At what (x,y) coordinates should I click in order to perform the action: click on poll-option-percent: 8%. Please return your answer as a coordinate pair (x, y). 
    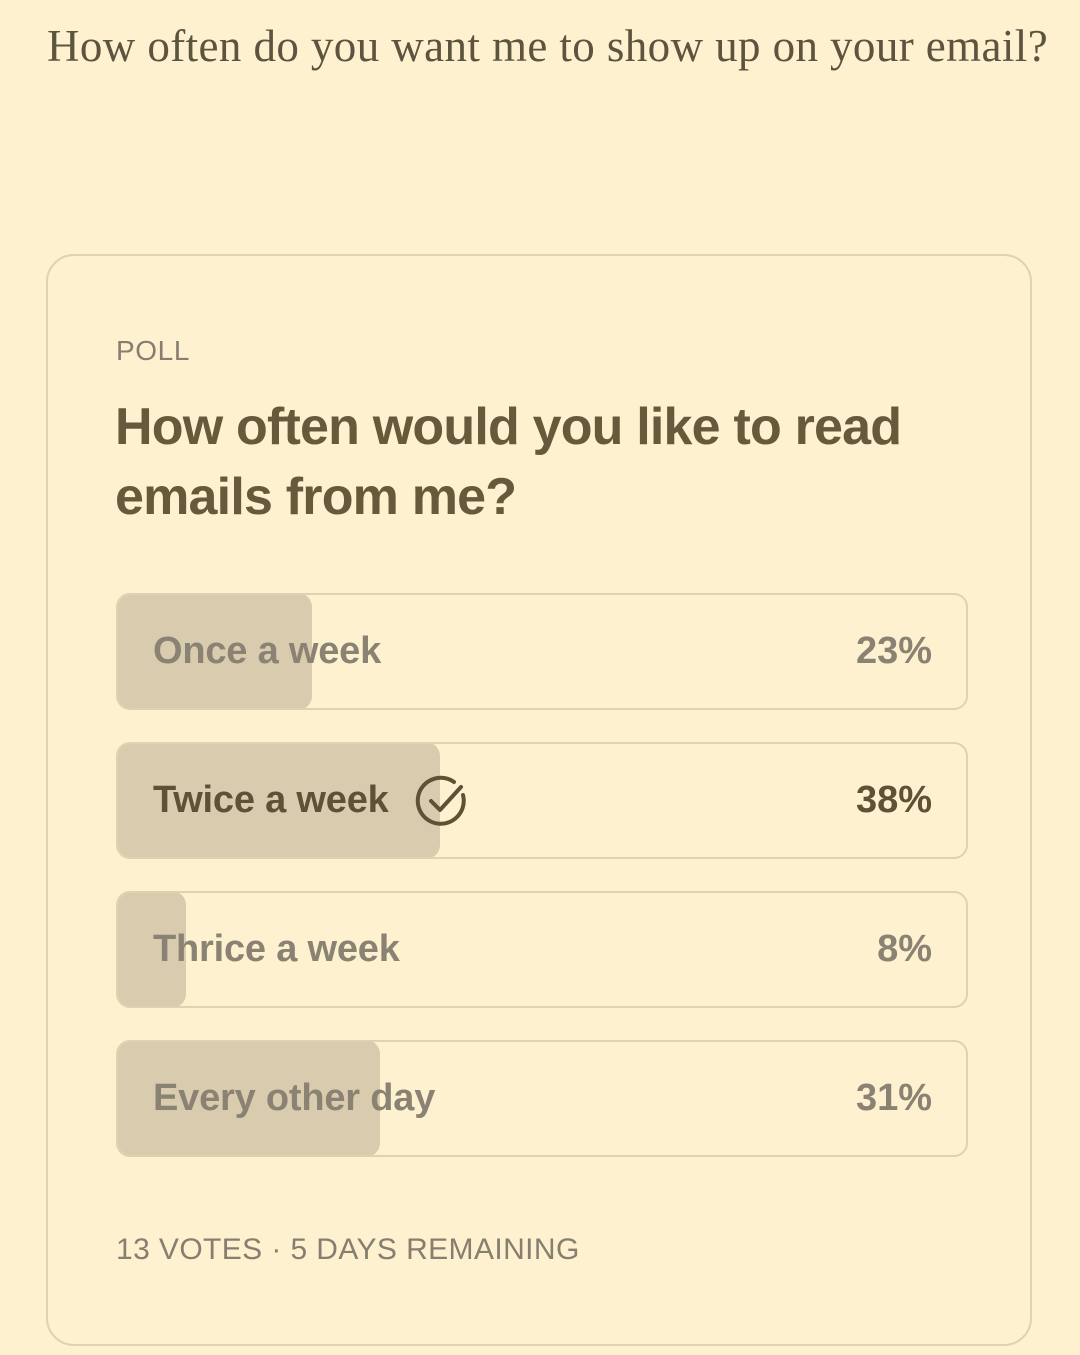
    Looking at the image, I should click on (904, 949).